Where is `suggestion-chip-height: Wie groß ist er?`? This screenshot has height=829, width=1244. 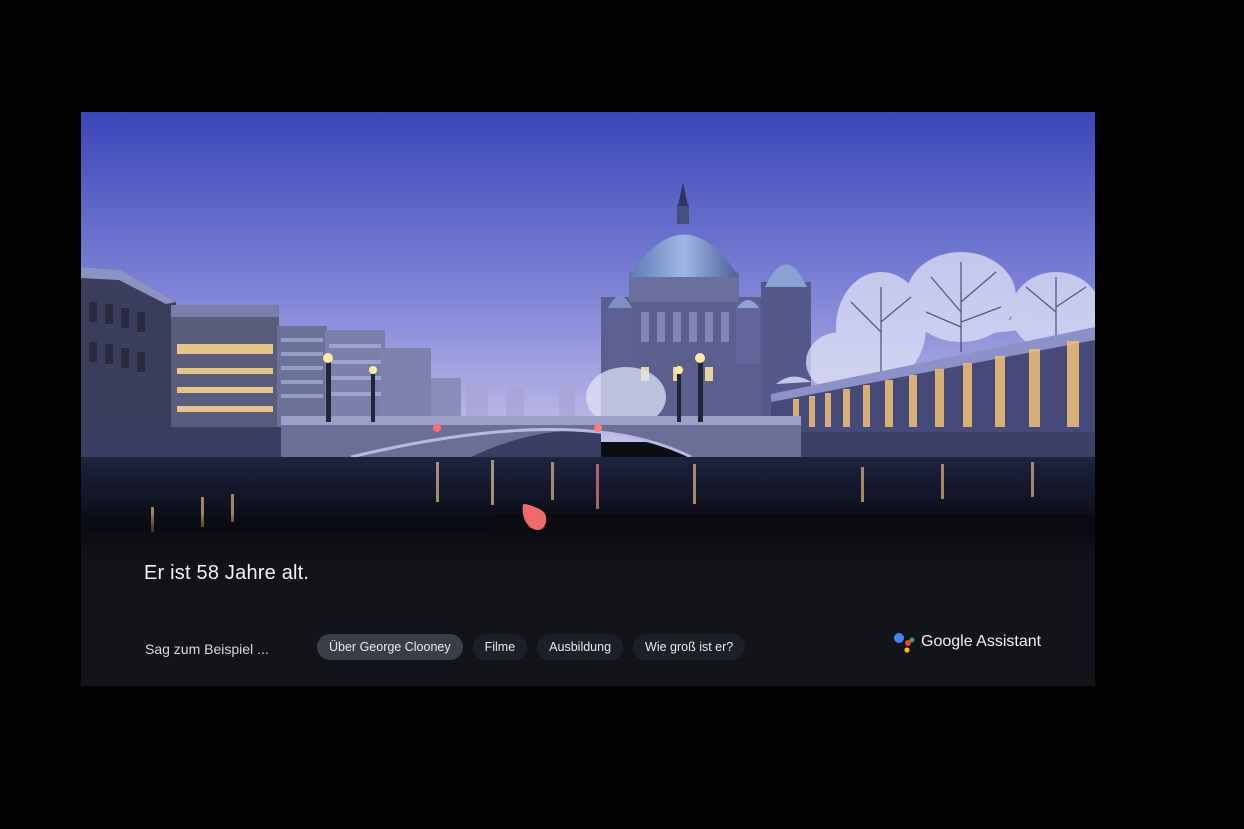
suggestion-chip-height: Wie groß ist er? is located at coordinates (689, 647).